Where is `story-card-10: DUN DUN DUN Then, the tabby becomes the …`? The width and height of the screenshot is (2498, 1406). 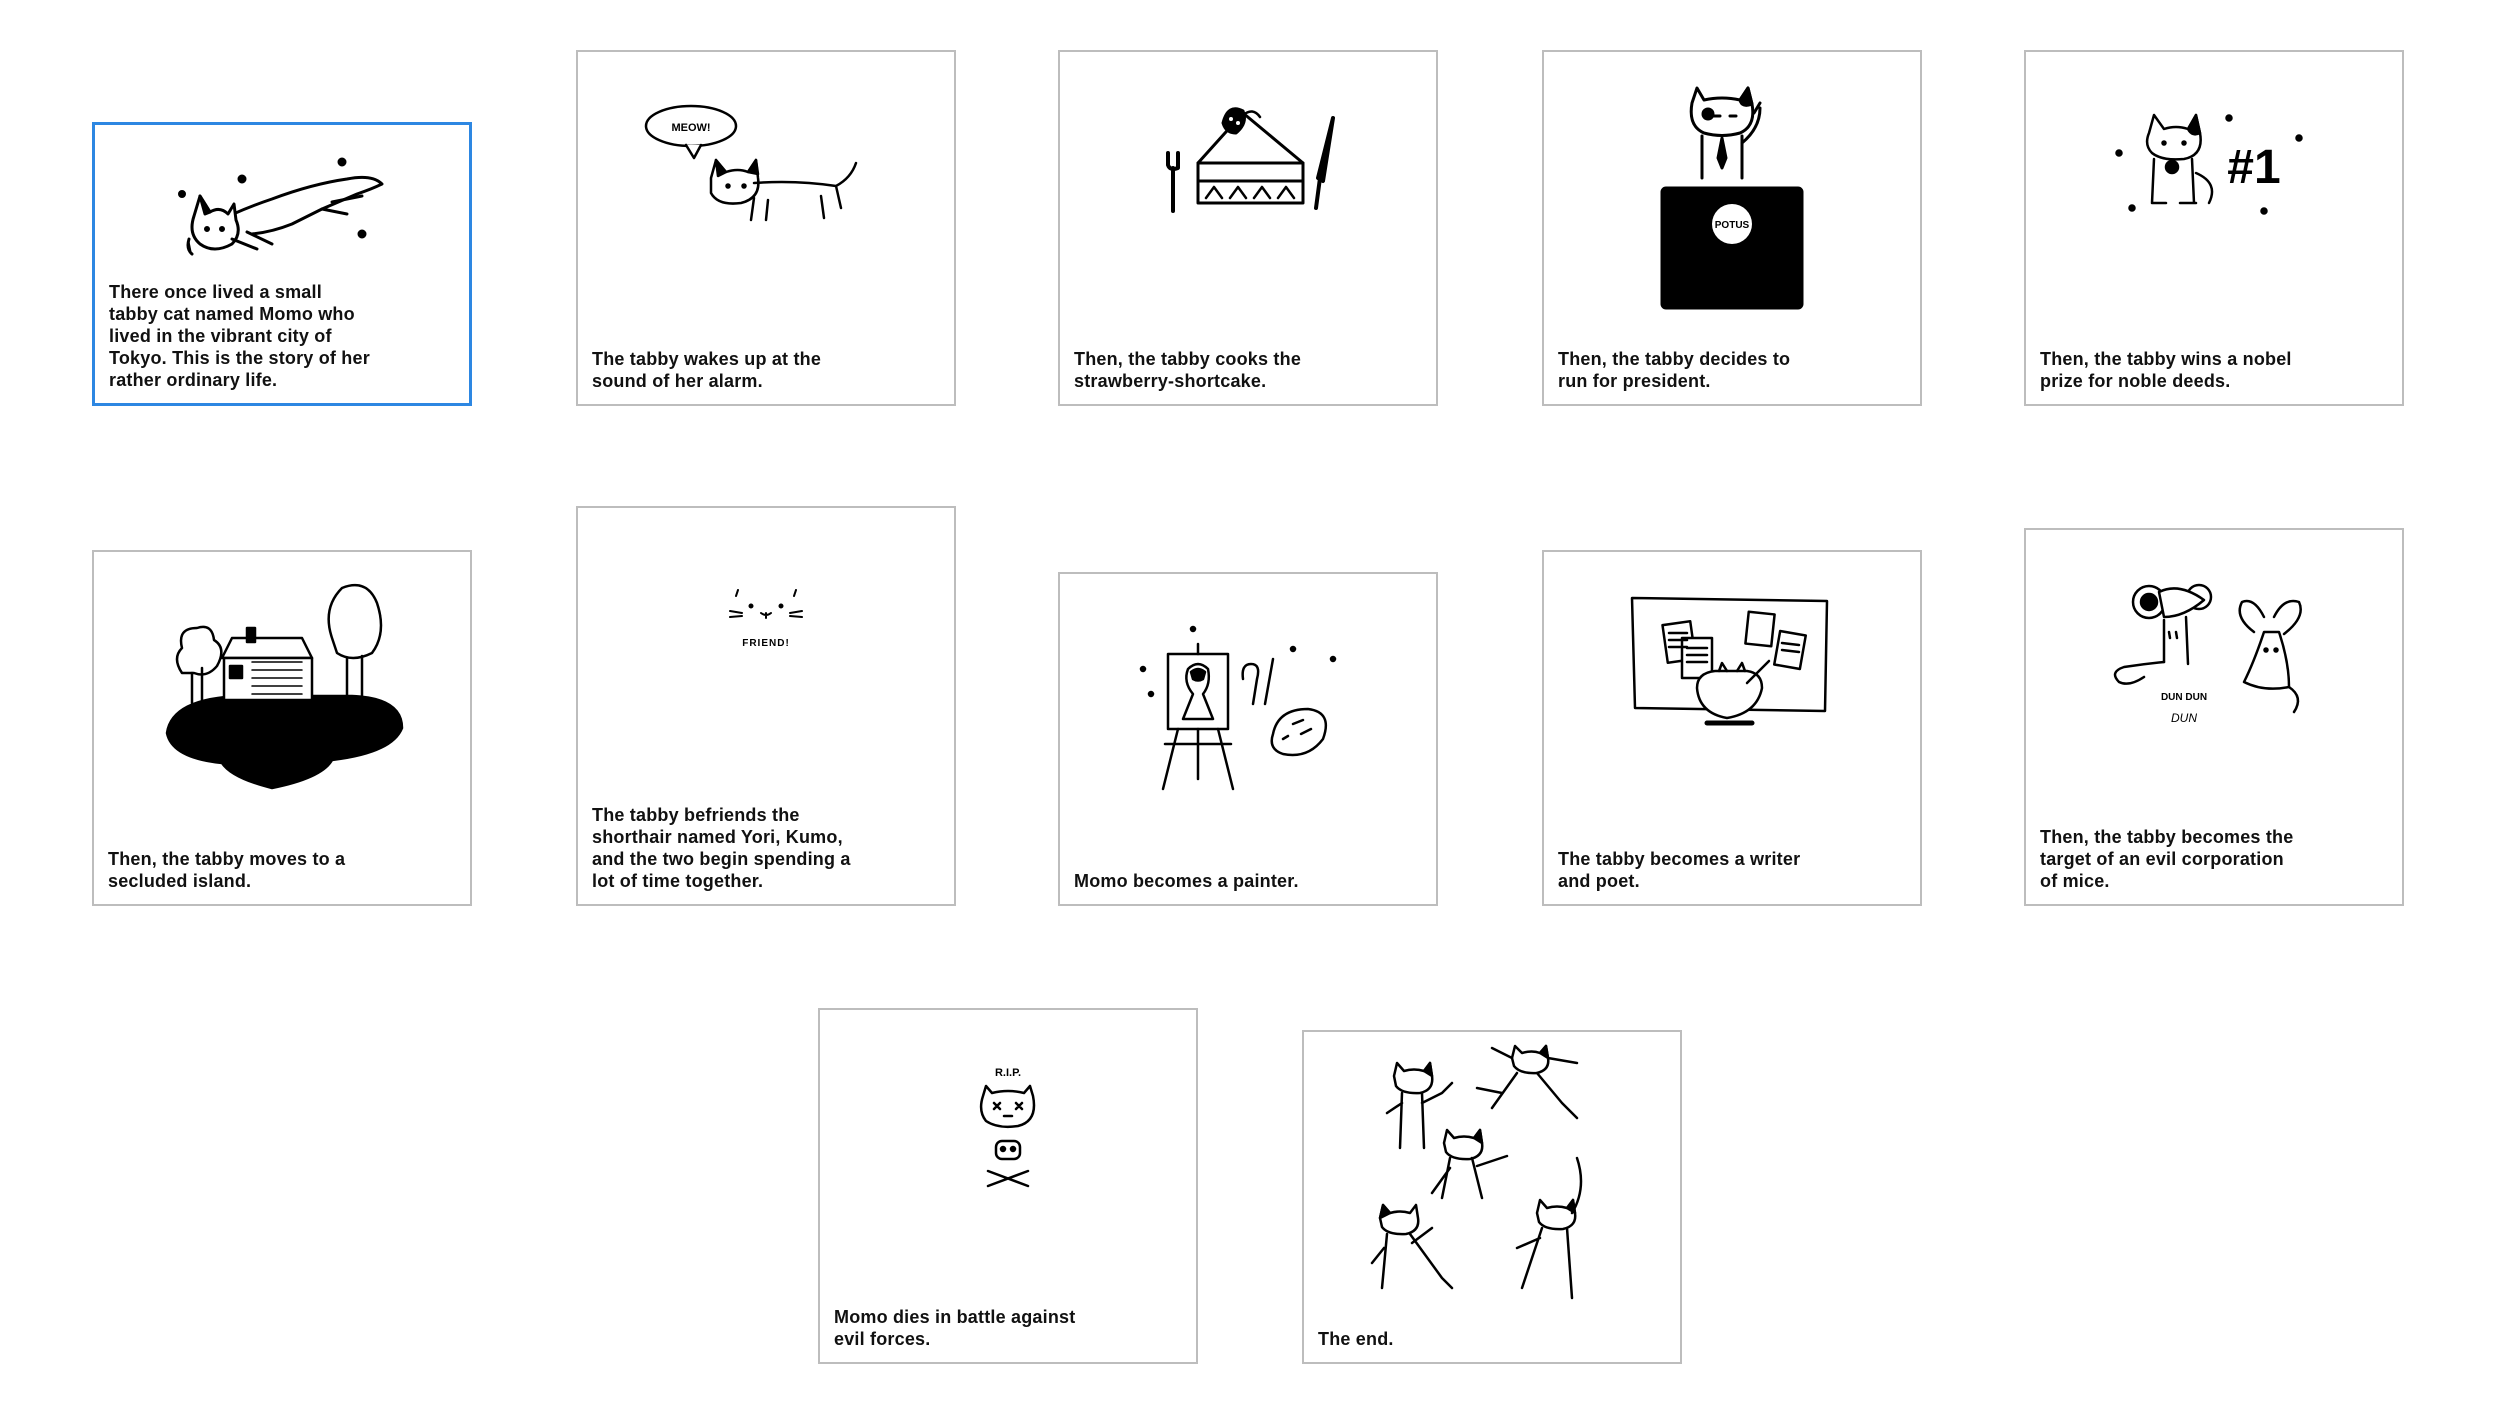
story-card-10: DUN DUN DUN Then, the tabby becomes the … is located at coordinates (2214, 717).